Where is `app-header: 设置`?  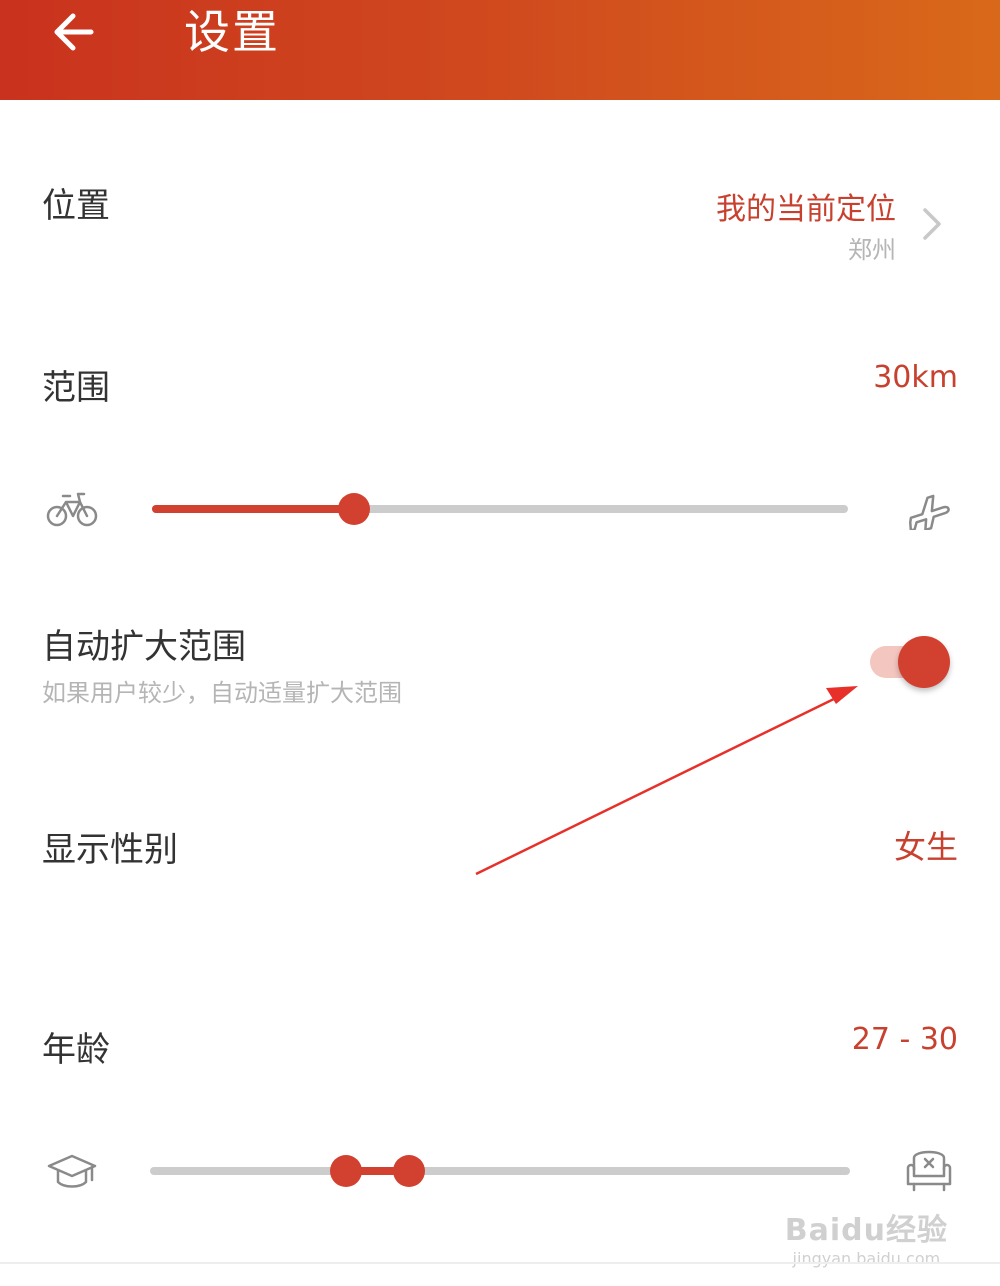 app-header: 设置 is located at coordinates (500, 50).